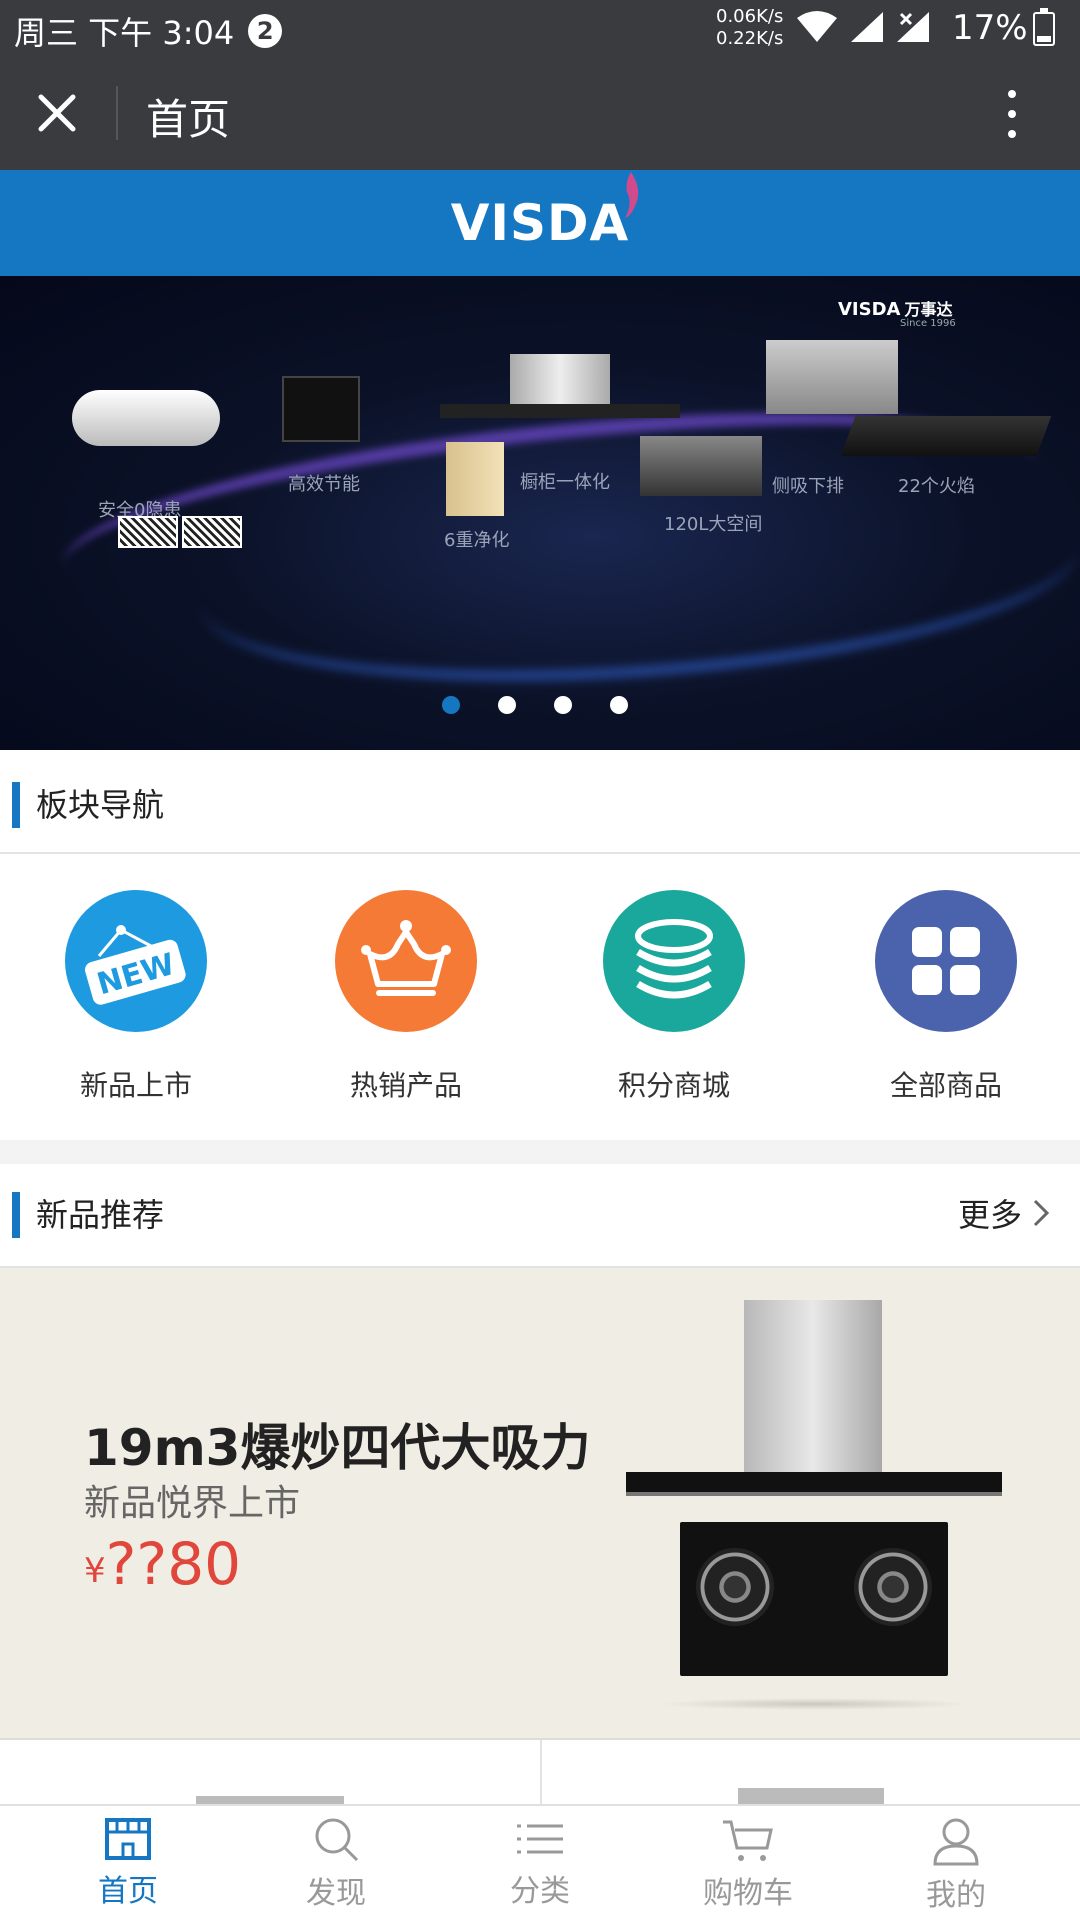  Describe the element at coordinates (100, 1215) in the screenshot. I see `section-title: 新品推荐` at that location.